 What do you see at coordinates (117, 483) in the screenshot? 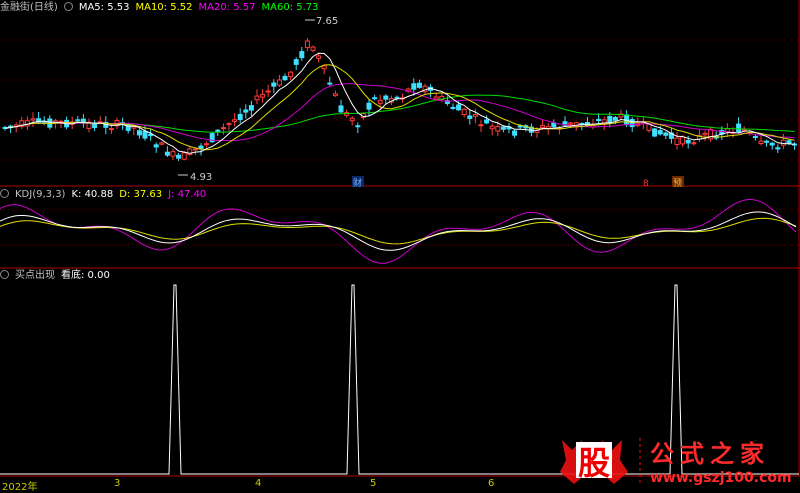
I see `x-tick-3: 3` at bounding box center [117, 483].